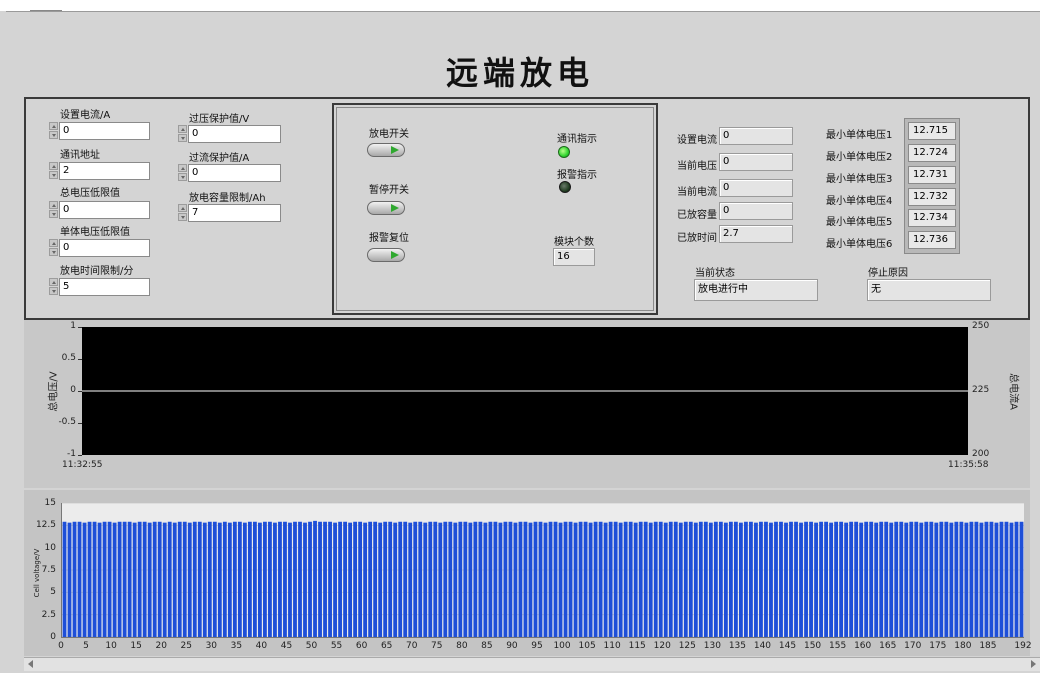 This screenshot has width=1040, height=673. What do you see at coordinates (587, 646) in the screenshot?
I see `cell-x-tick-label: 105` at bounding box center [587, 646].